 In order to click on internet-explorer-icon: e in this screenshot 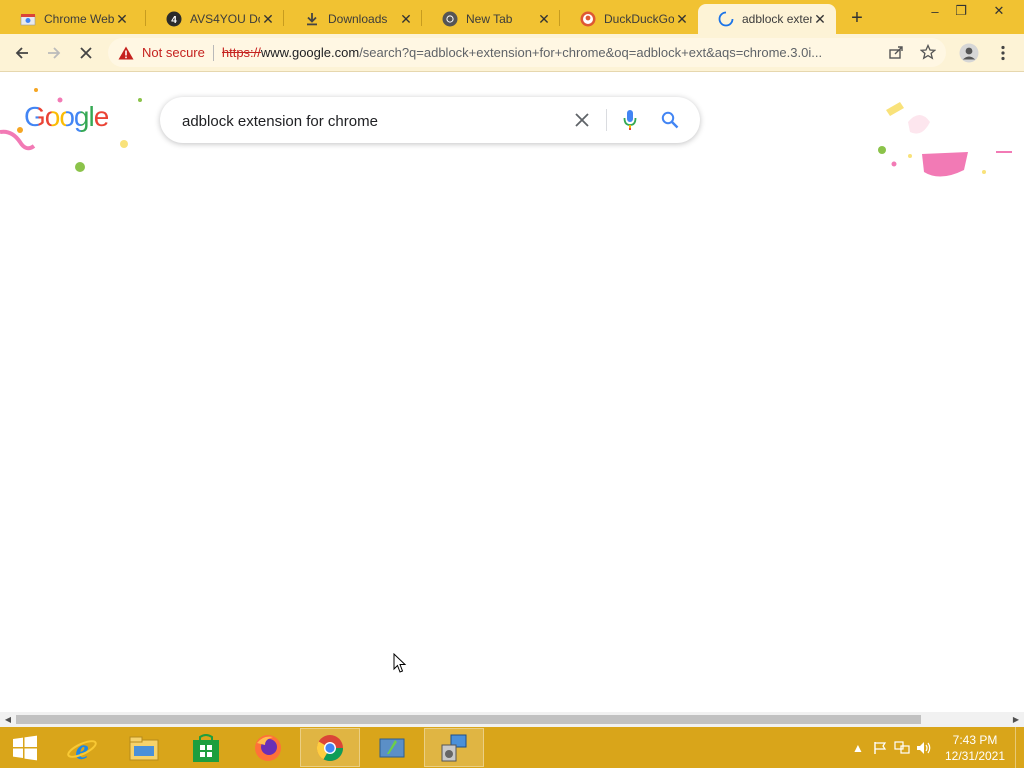, I will do `click(82, 747)`.